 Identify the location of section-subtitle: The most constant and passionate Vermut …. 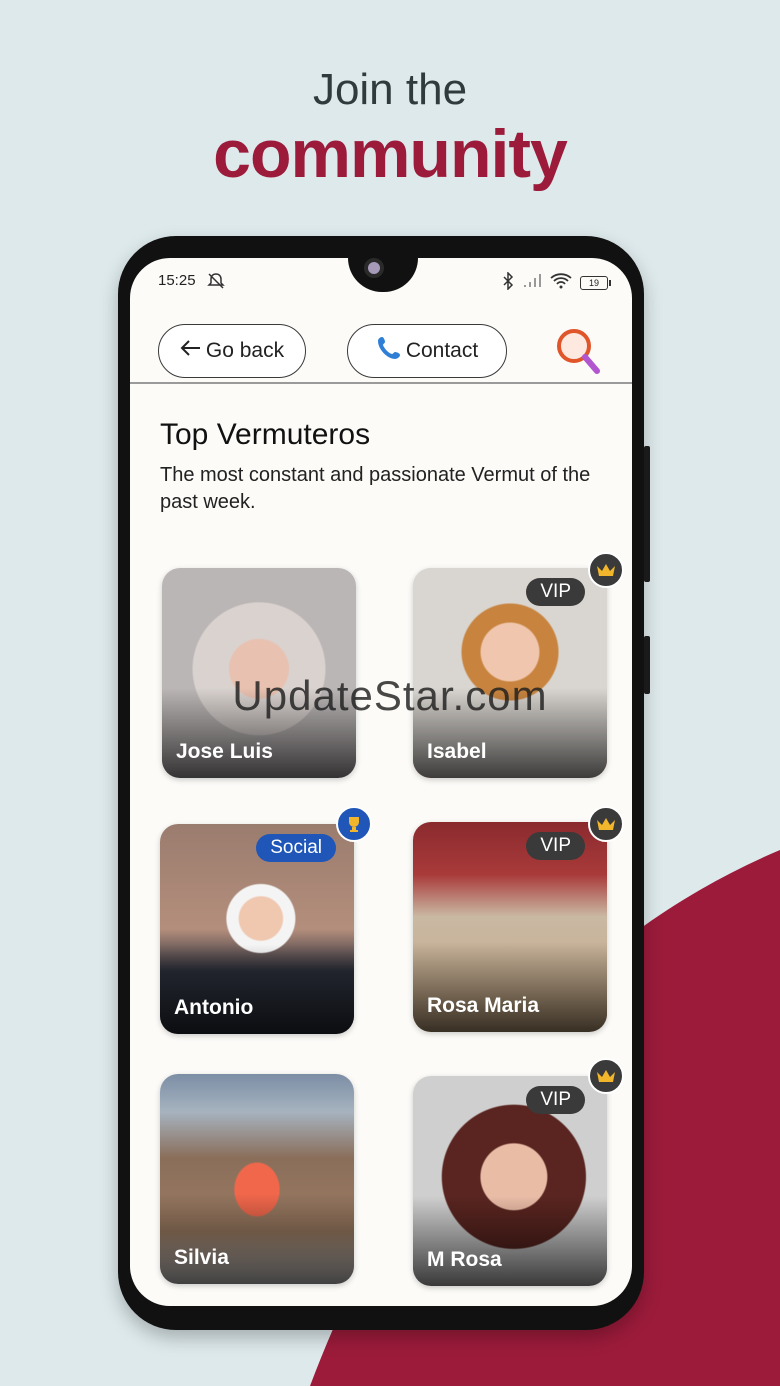
(375, 488).